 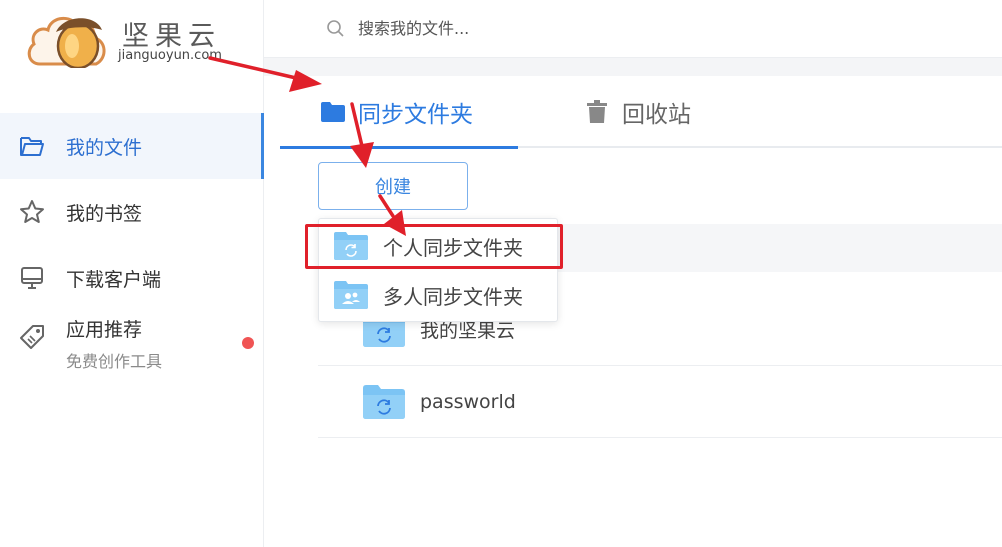 I want to click on sidebar-item-text: 应用推荐 免费创作工具, so click(x=114, y=343).